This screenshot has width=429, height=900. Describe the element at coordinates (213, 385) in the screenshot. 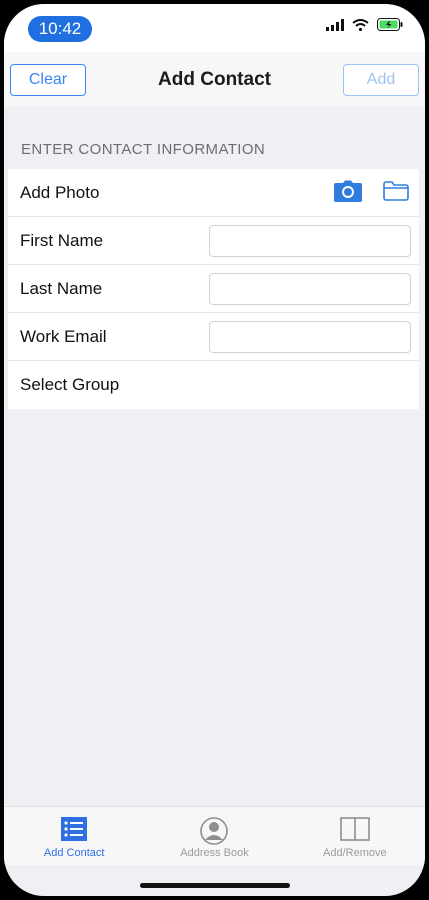

I see `select-group-row: Select Group` at that location.